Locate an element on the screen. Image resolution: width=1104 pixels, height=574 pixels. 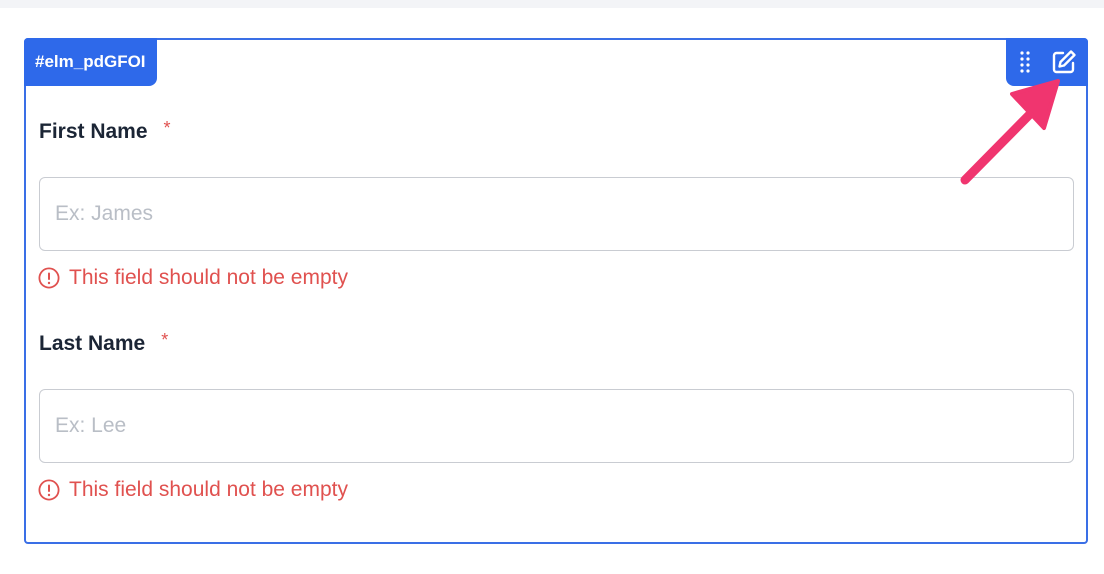
first-name-error: This field should not be empty is located at coordinates (193, 278).